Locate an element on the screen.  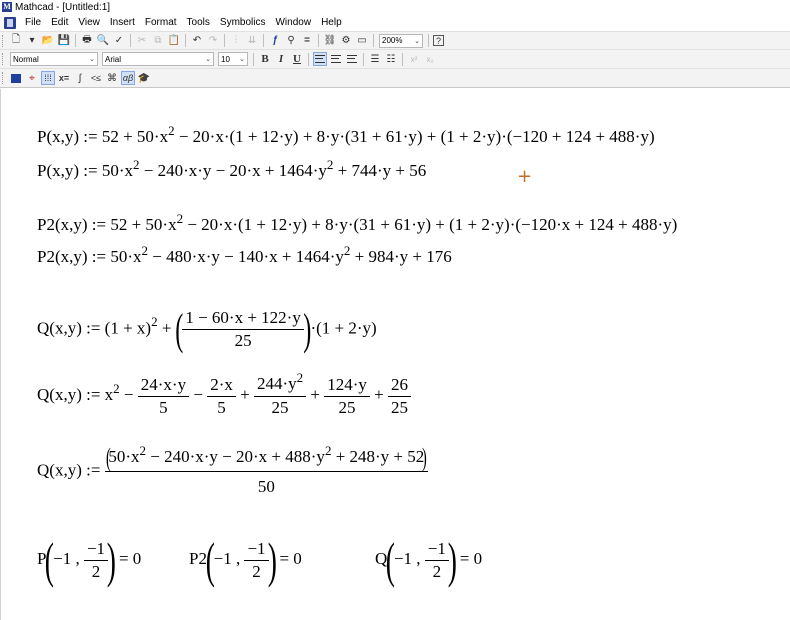
document-icon is located at coordinates (10, 22).